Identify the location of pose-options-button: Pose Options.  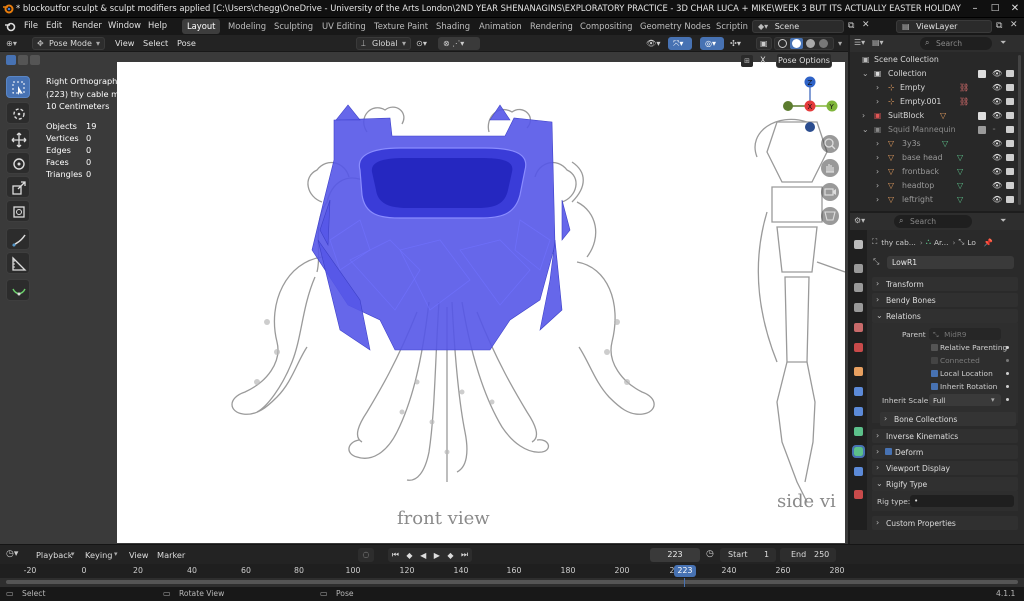
(804, 60).